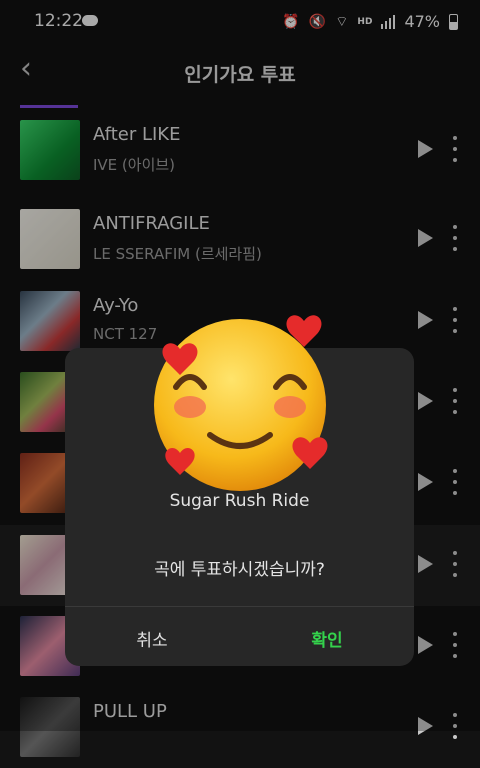 This screenshot has height=768, width=480. Describe the element at coordinates (327, 638) in the screenshot. I see `confirm-button: 확인` at that location.